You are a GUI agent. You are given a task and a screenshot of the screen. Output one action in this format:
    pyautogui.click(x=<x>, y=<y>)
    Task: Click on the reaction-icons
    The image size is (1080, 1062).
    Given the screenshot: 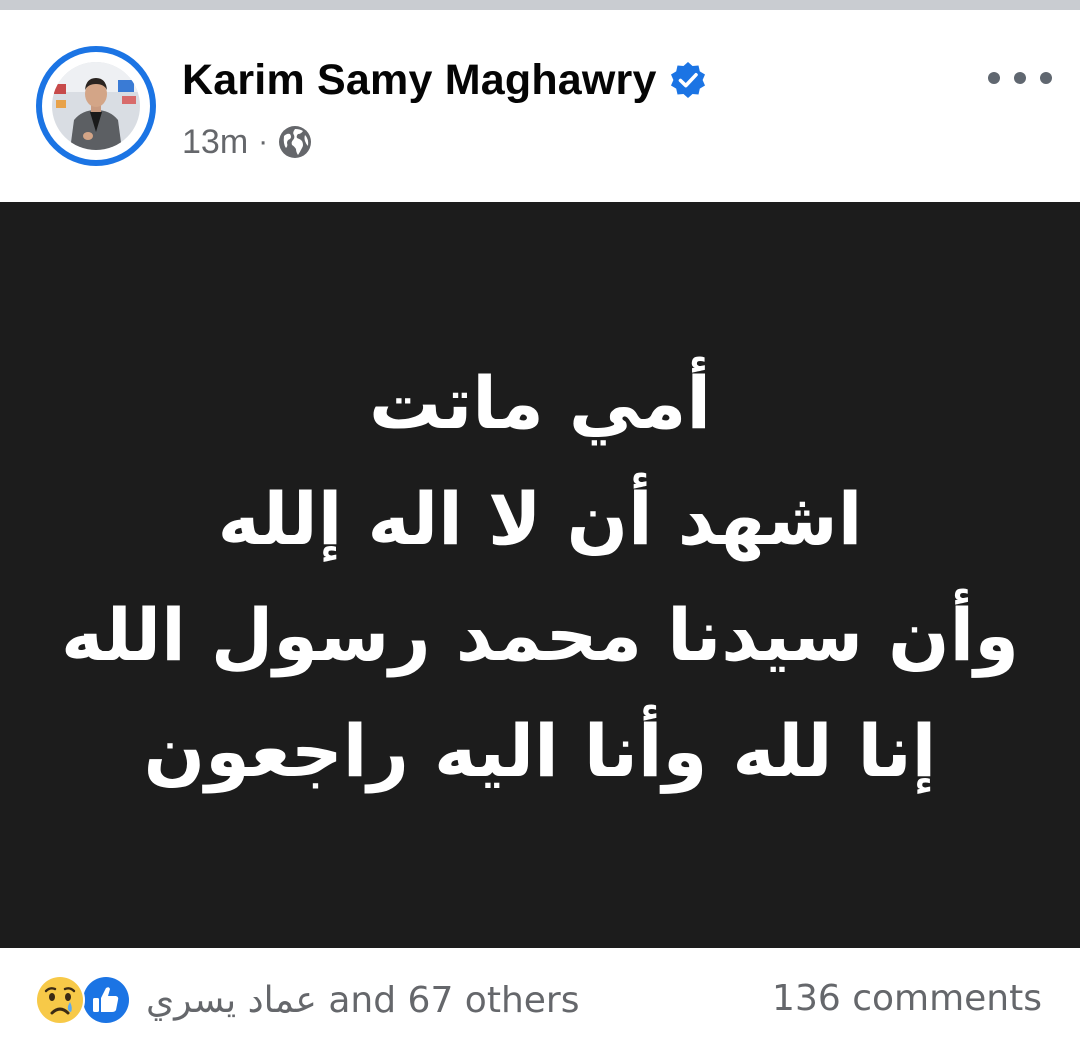 What is the action you would take?
    pyautogui.click(x=84, y=1000)
    